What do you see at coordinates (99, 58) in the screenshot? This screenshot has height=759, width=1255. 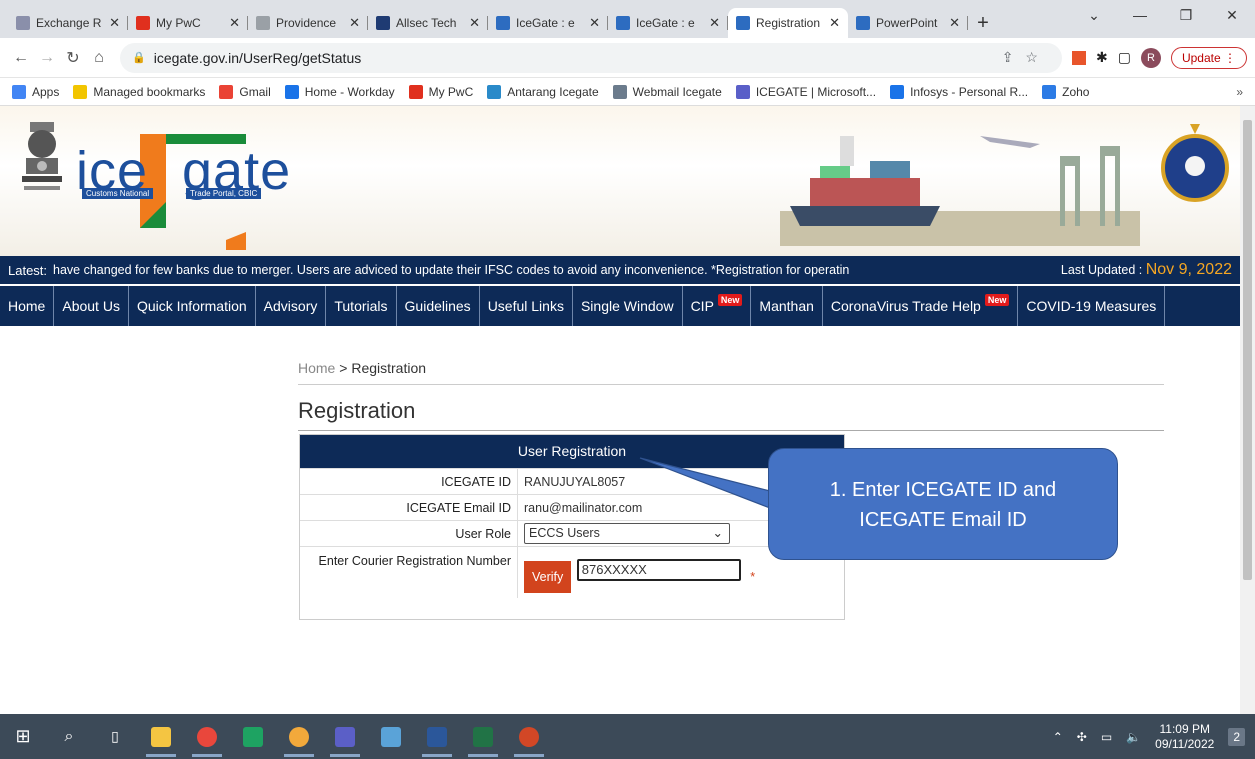 I see `home-button: ⌂` at bounding box center [99, 58].